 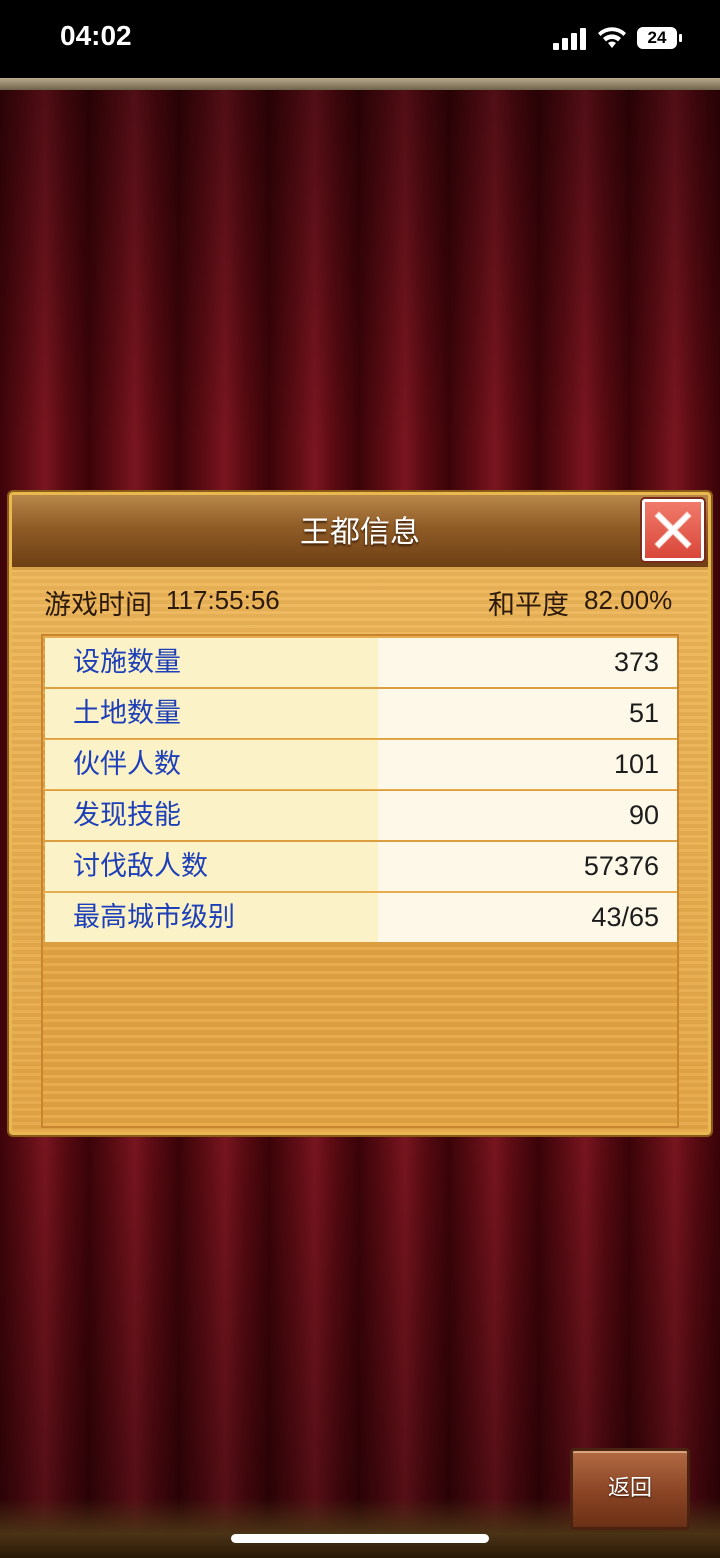 What do you see at coordinates (98, 605) in the screenshot?
I see `playtime-label: 游戏时间` at bounding box center [98, 605].